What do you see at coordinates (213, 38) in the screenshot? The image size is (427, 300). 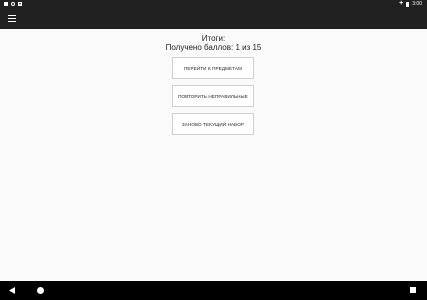 I see `results-title: Итоги:` at bounding box center [213, 38].